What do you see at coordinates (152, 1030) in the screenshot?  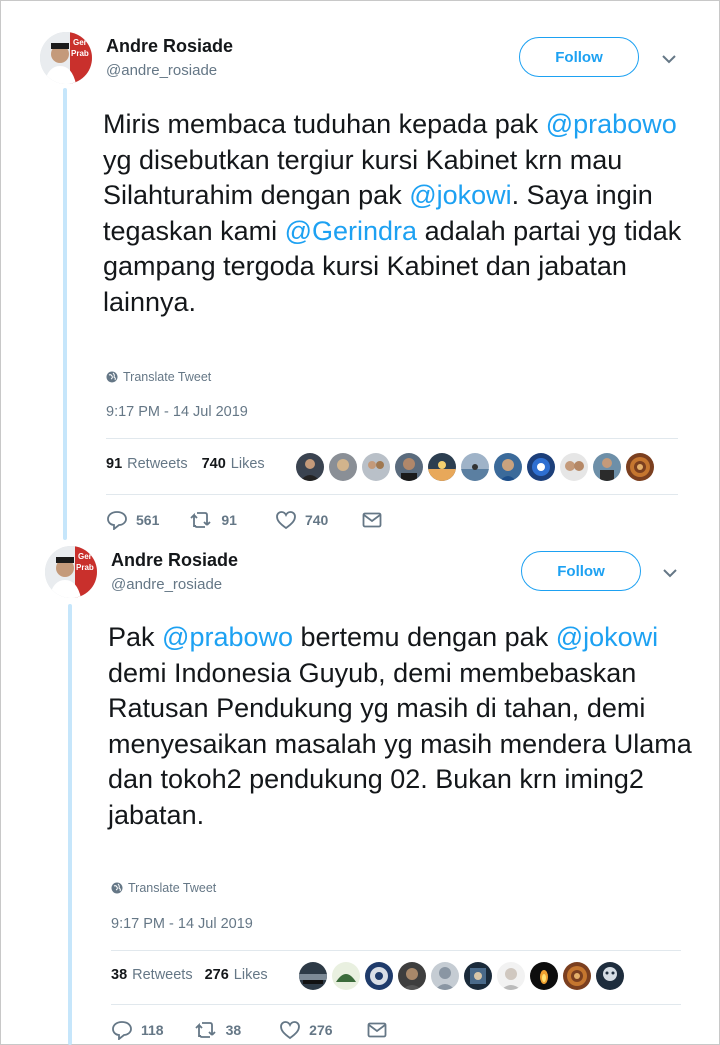 I see `reply-count: 118` at bounding box center [152, 1030].